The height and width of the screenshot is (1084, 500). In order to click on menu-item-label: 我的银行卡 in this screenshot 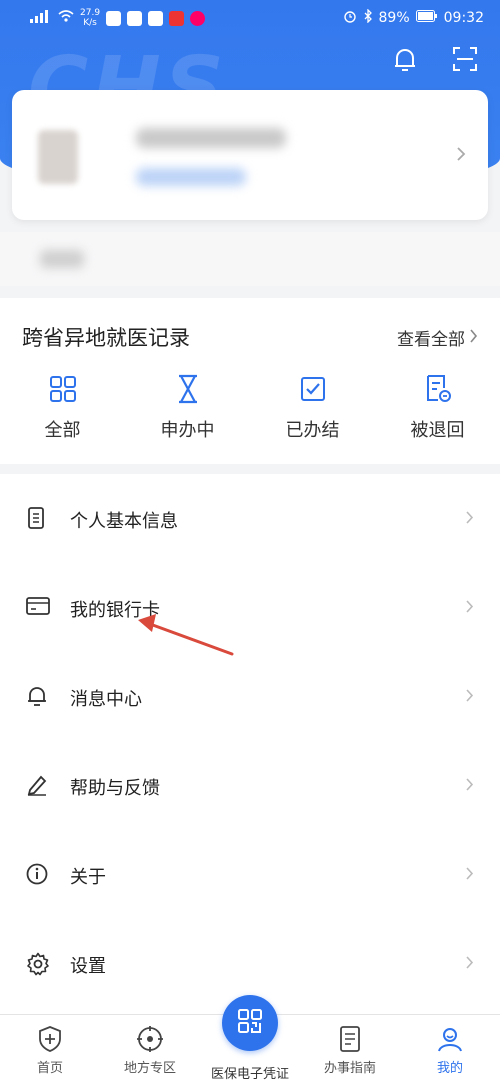, I will do `click(115, 610)`.